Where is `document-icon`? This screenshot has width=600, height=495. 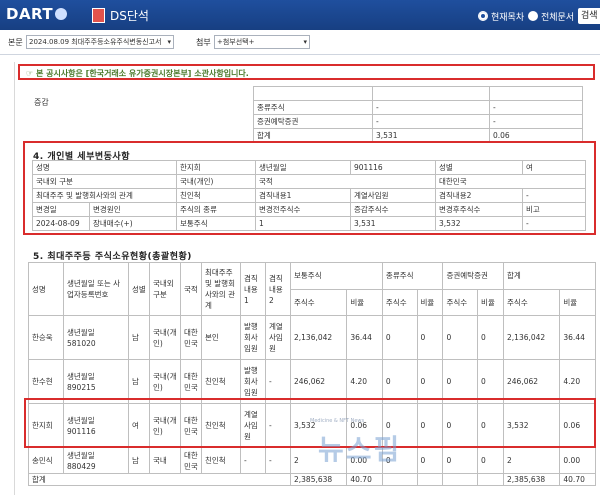 document-icon is located at coordinates (98, 15).